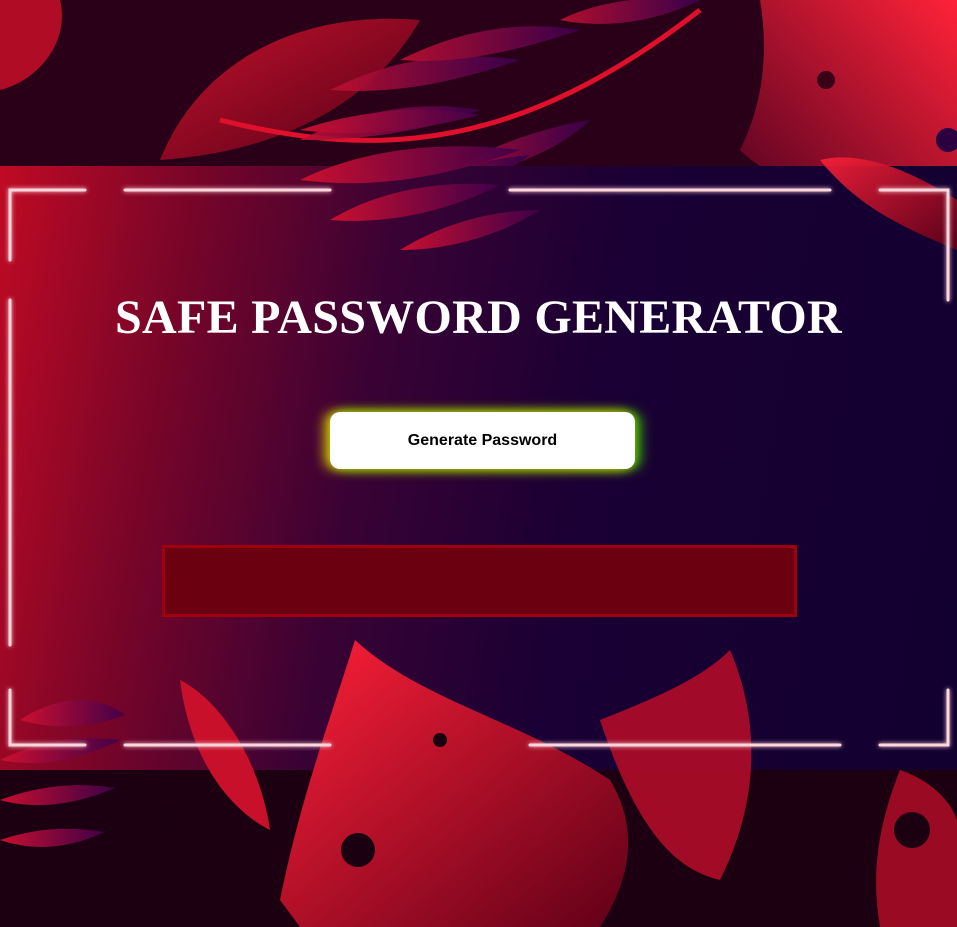 Image resolution: width=957 pixels, height=927 pixels. I want to click on password-output-field, so click(479, 581).